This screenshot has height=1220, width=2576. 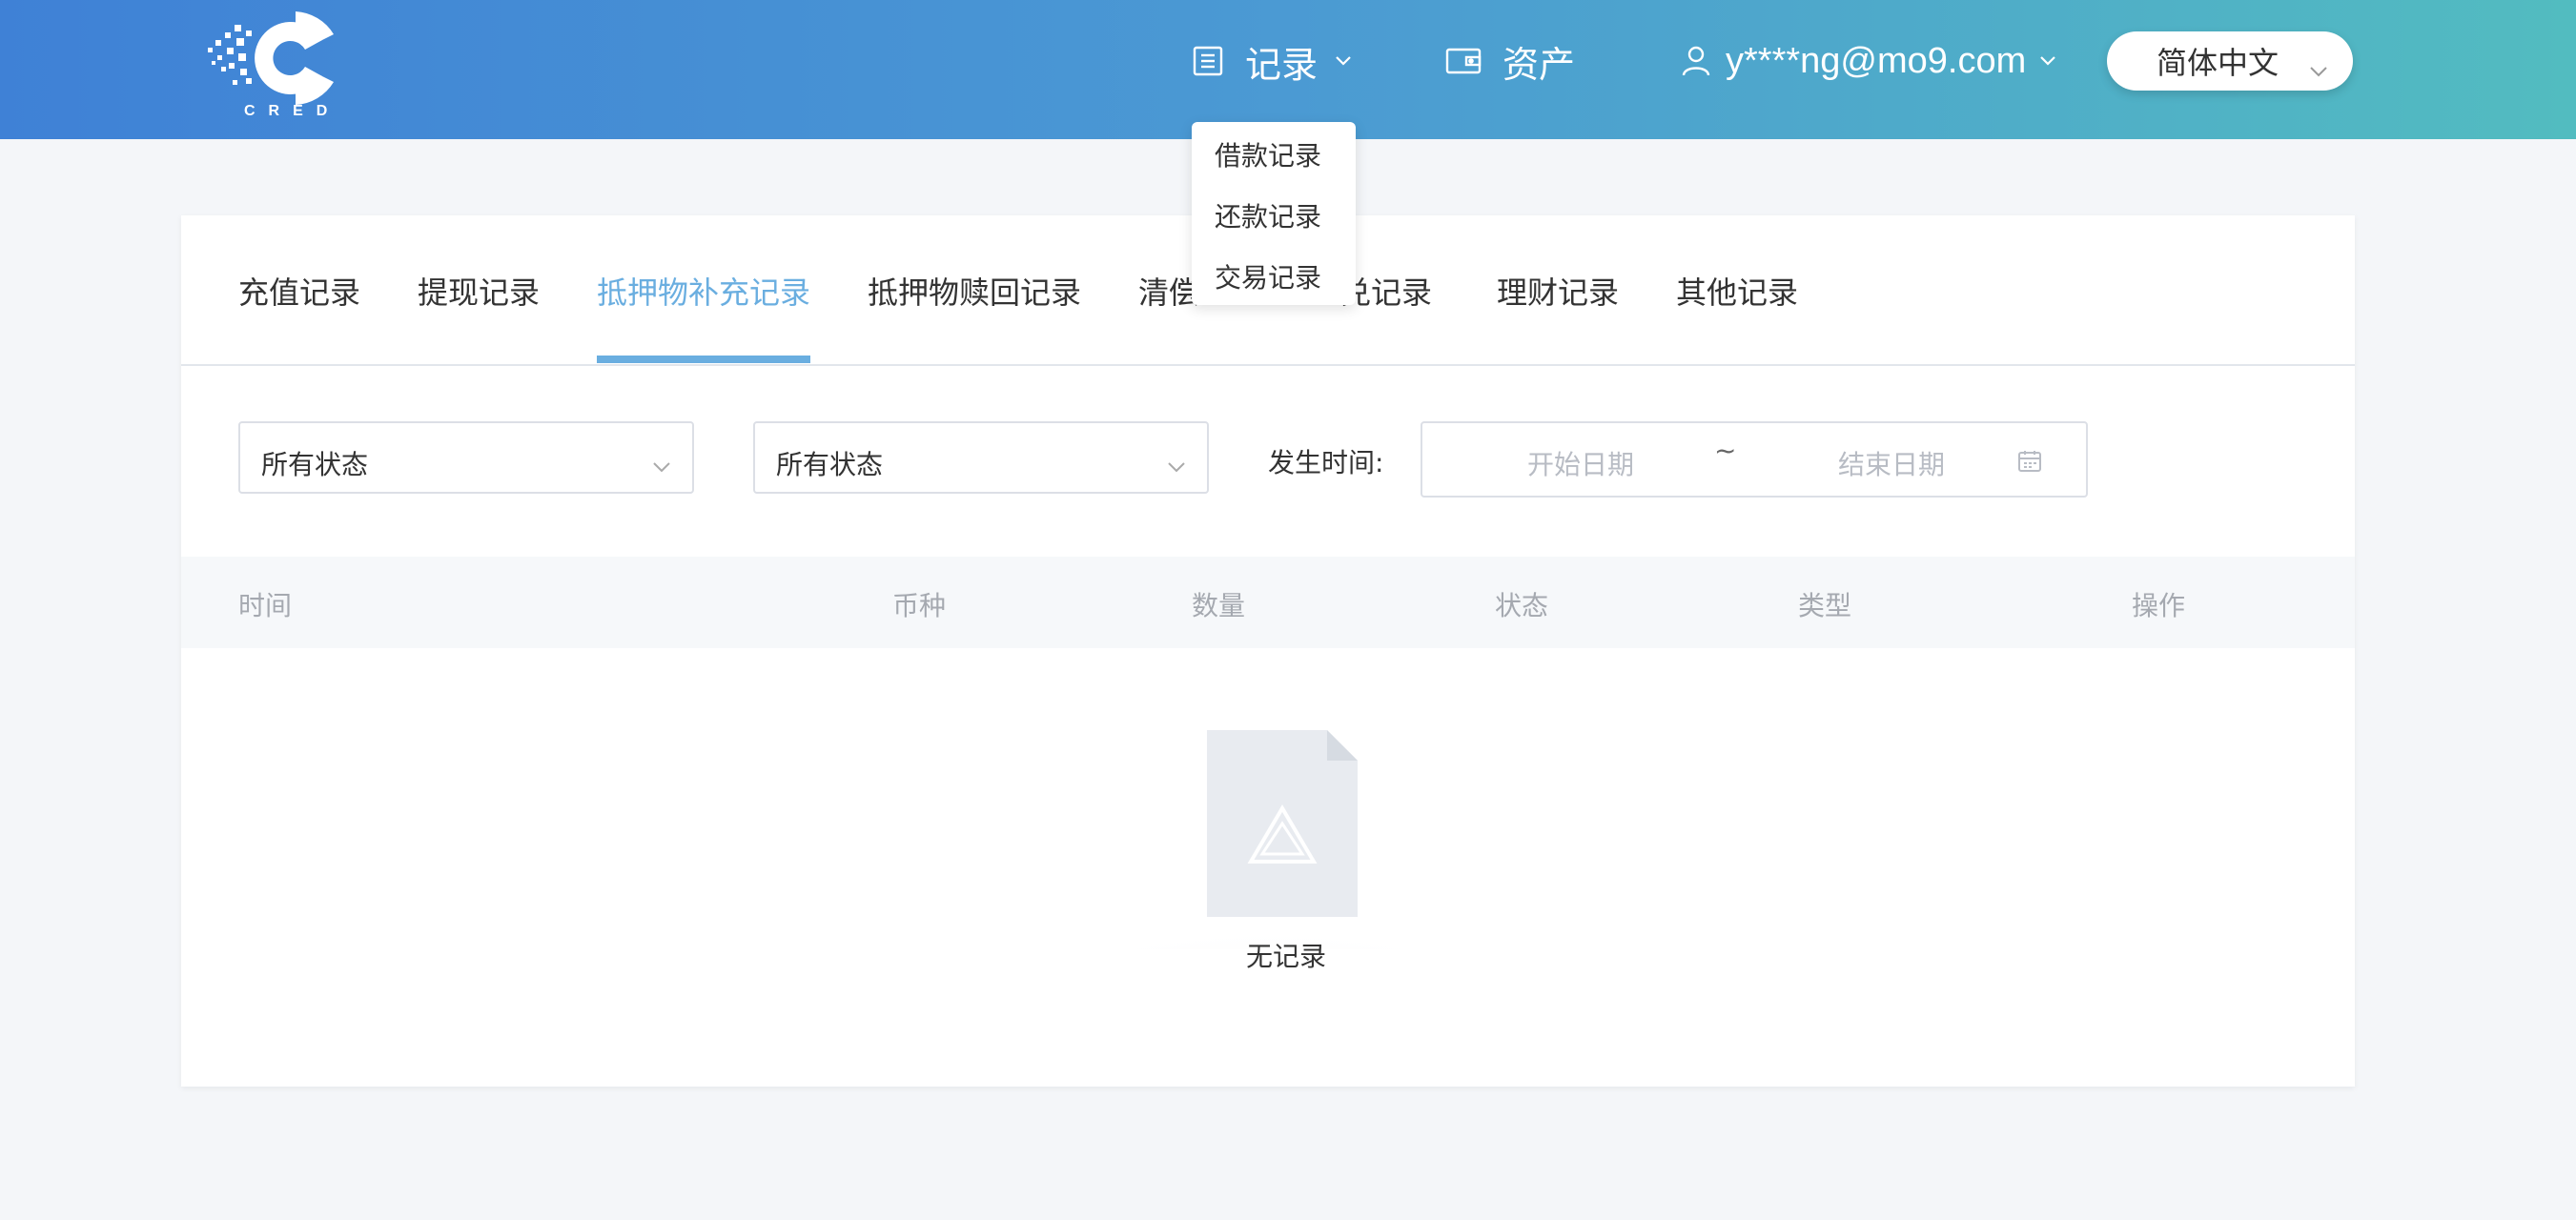 I want to click on nav-records: 记录, so click(x=1272, y=62).